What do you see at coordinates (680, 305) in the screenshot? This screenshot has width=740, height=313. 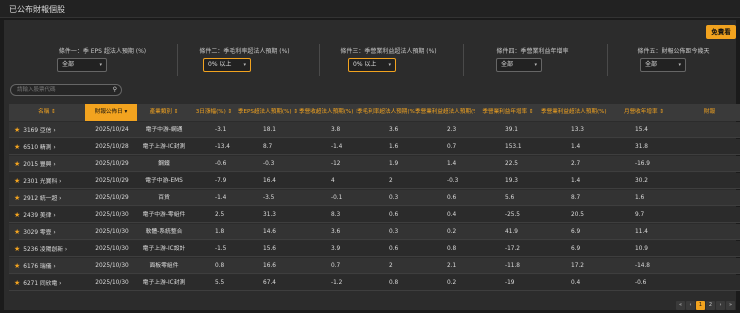 I see `pager-button: «` at bounding box center [680, 305].